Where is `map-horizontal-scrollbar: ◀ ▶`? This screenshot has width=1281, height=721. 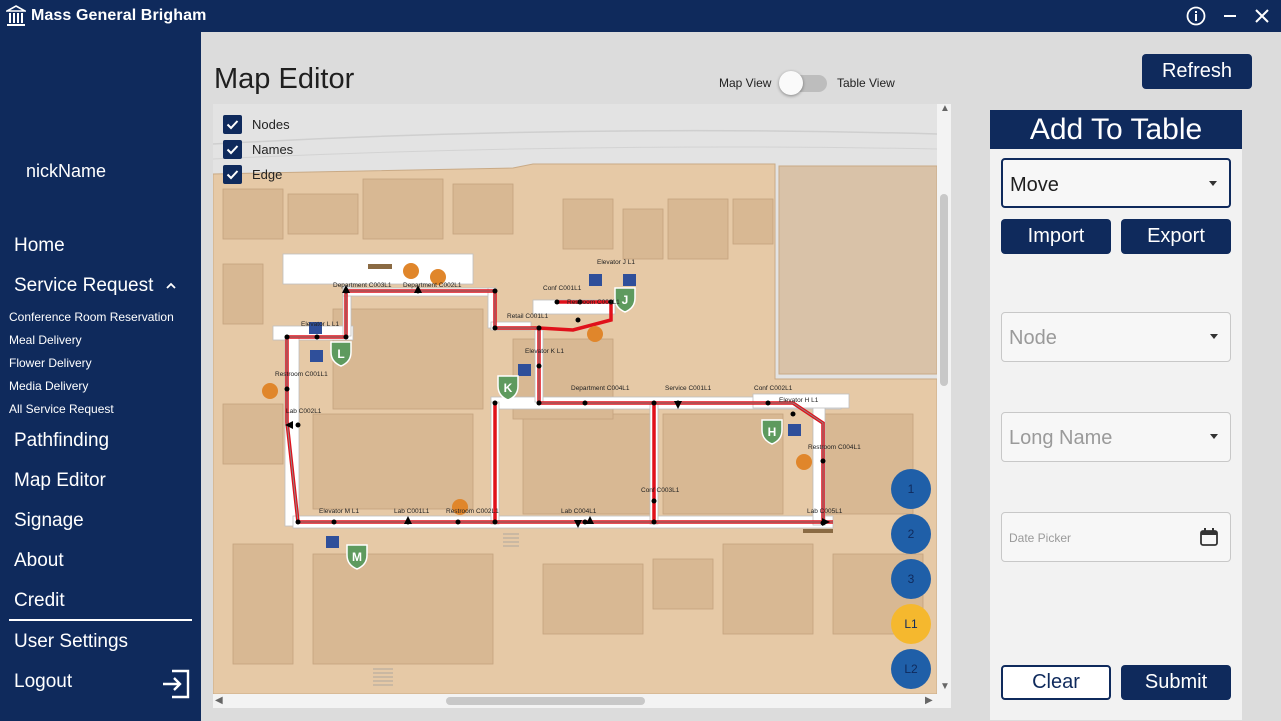
map-horizontal-scrollbar: ◀ ▶ is located at coordinates (582, 701).